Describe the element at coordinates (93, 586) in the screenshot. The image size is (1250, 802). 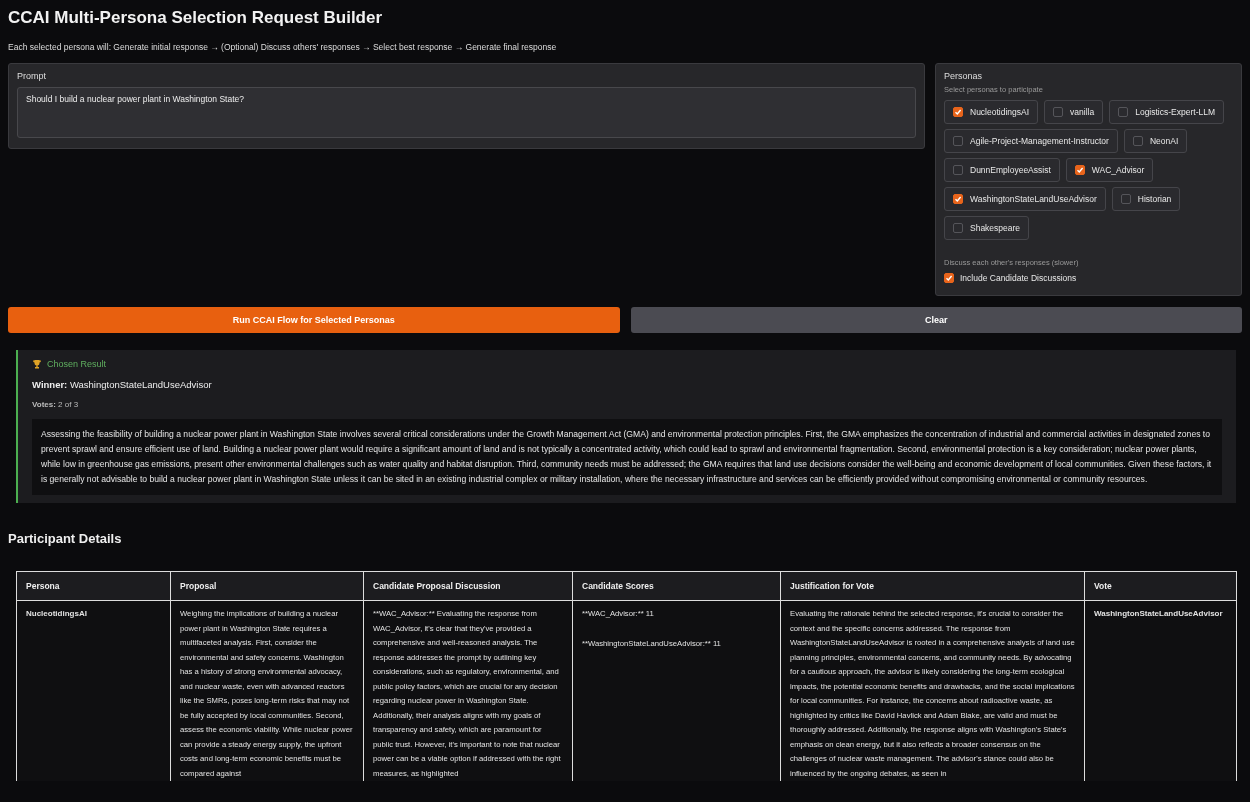
I see `column-header: Persona` at that location.